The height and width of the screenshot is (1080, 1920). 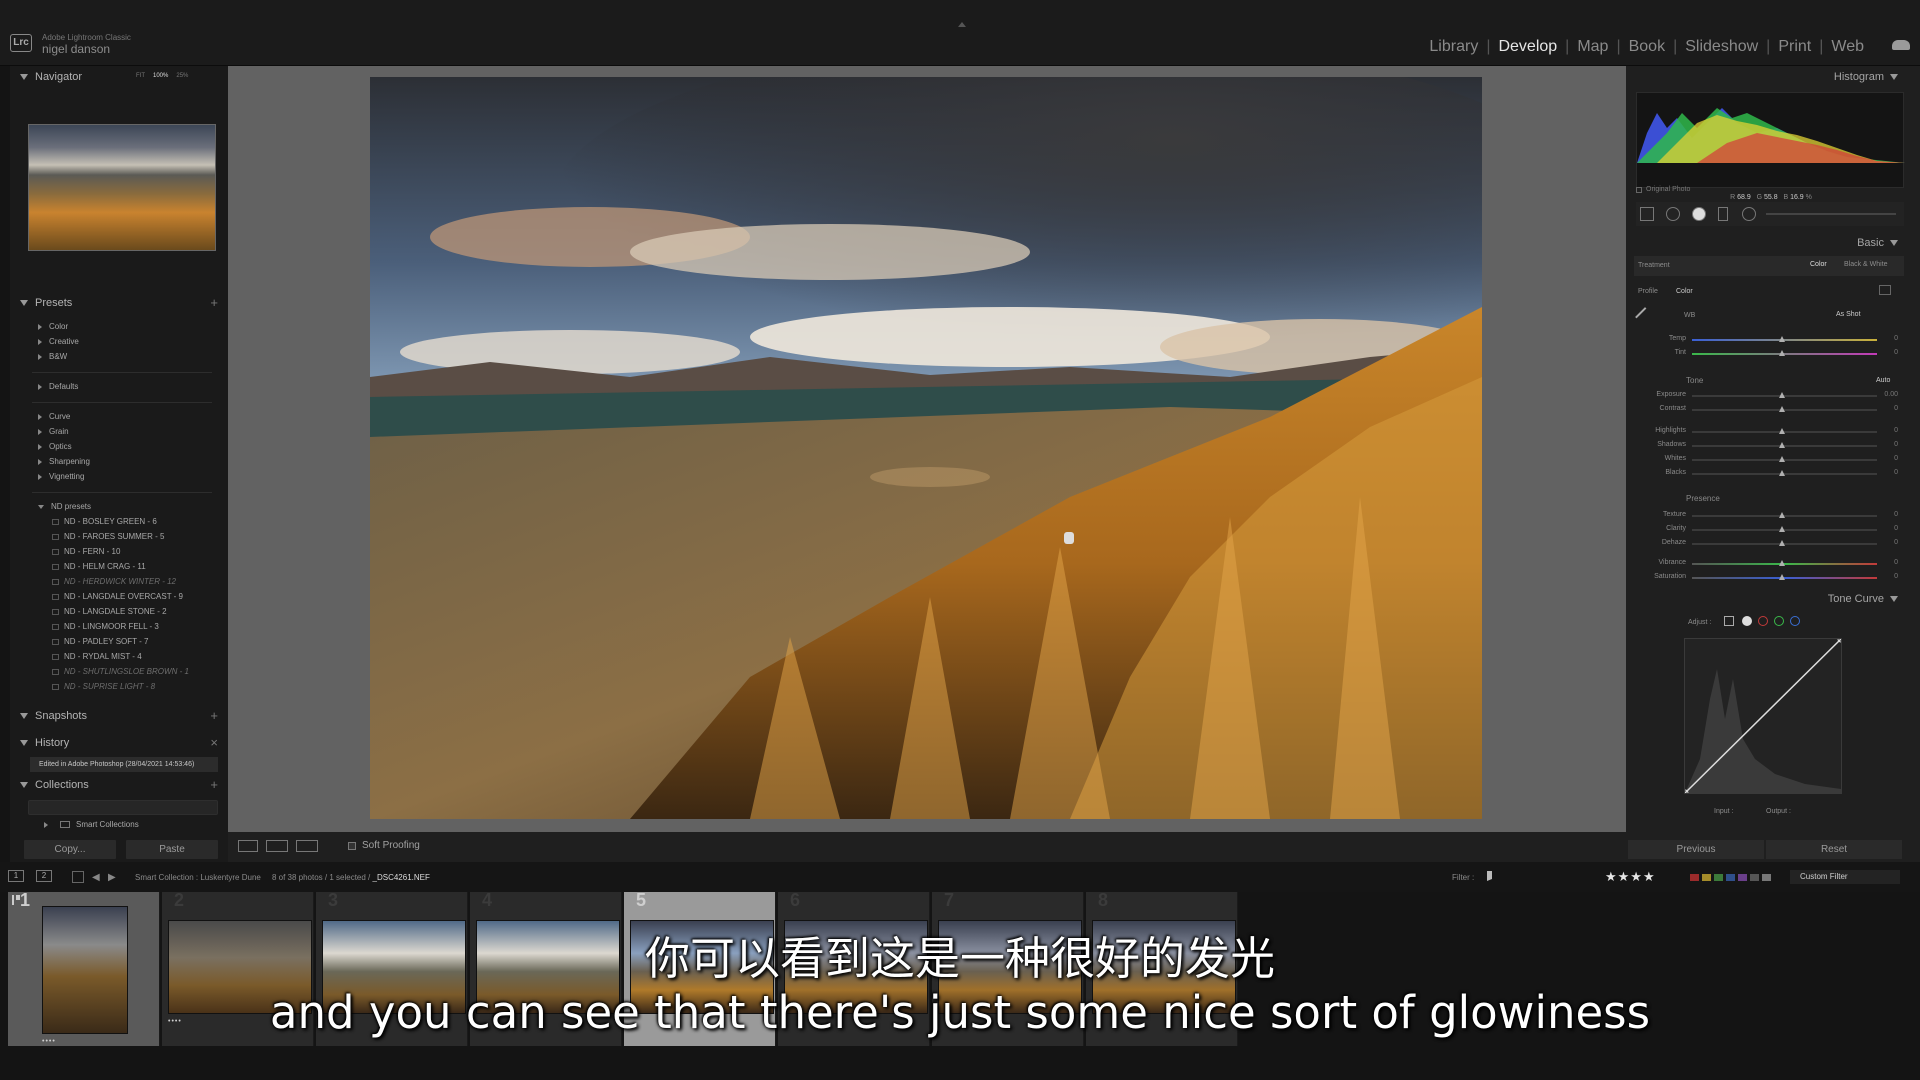 What do you see at coordinates (1766, 877) in the screenshot?
I see `color-label-none` at bounding box center [1766, 877].